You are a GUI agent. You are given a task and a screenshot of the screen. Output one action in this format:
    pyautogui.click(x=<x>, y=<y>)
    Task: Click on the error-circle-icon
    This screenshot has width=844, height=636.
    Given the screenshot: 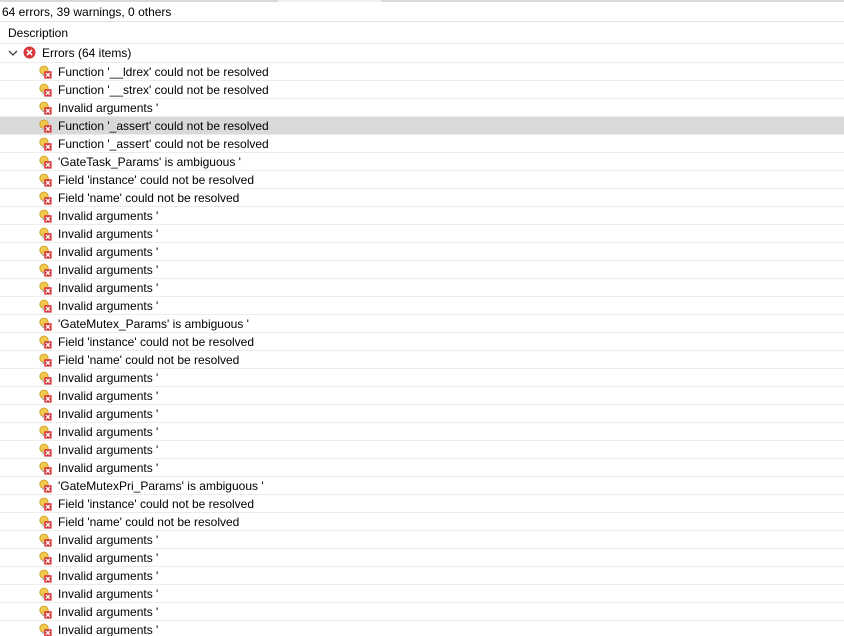 What is the action you would take?
    pyautogui.click(x=29, y=52)
    